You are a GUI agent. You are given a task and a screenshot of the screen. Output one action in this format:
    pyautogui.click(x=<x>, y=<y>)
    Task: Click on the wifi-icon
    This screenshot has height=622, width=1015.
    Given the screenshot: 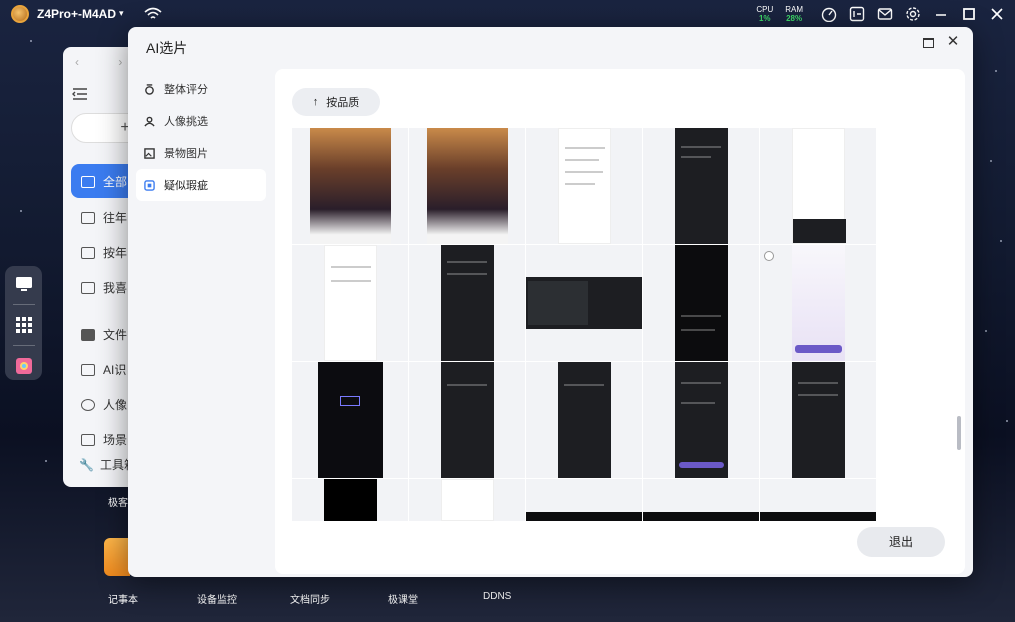 What is the action you would take?
    pyautogui.click(x=153, y=14)
    